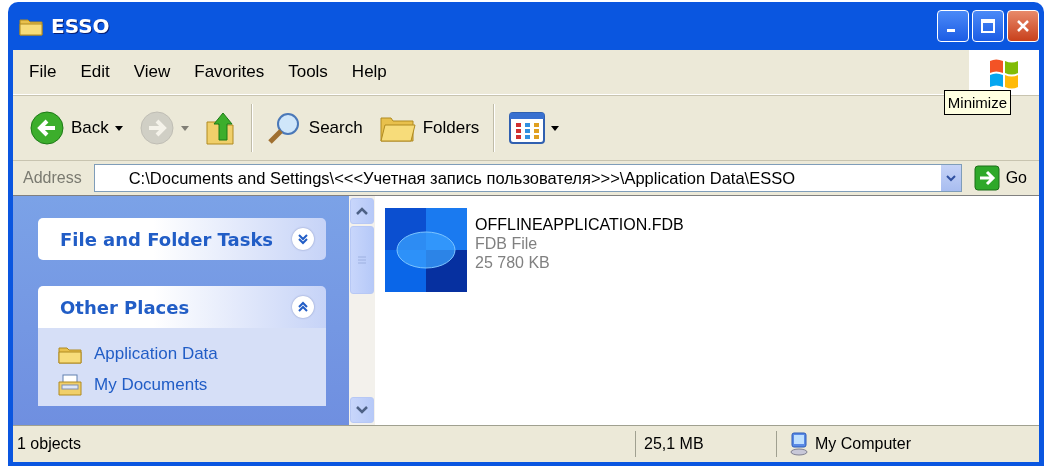 The height and width of the screenshot is (468, 1052). What do you see at coordinates (507, 244) in the screenshot?
I see `file-type: FDB File` at bounding box center [507, 244].